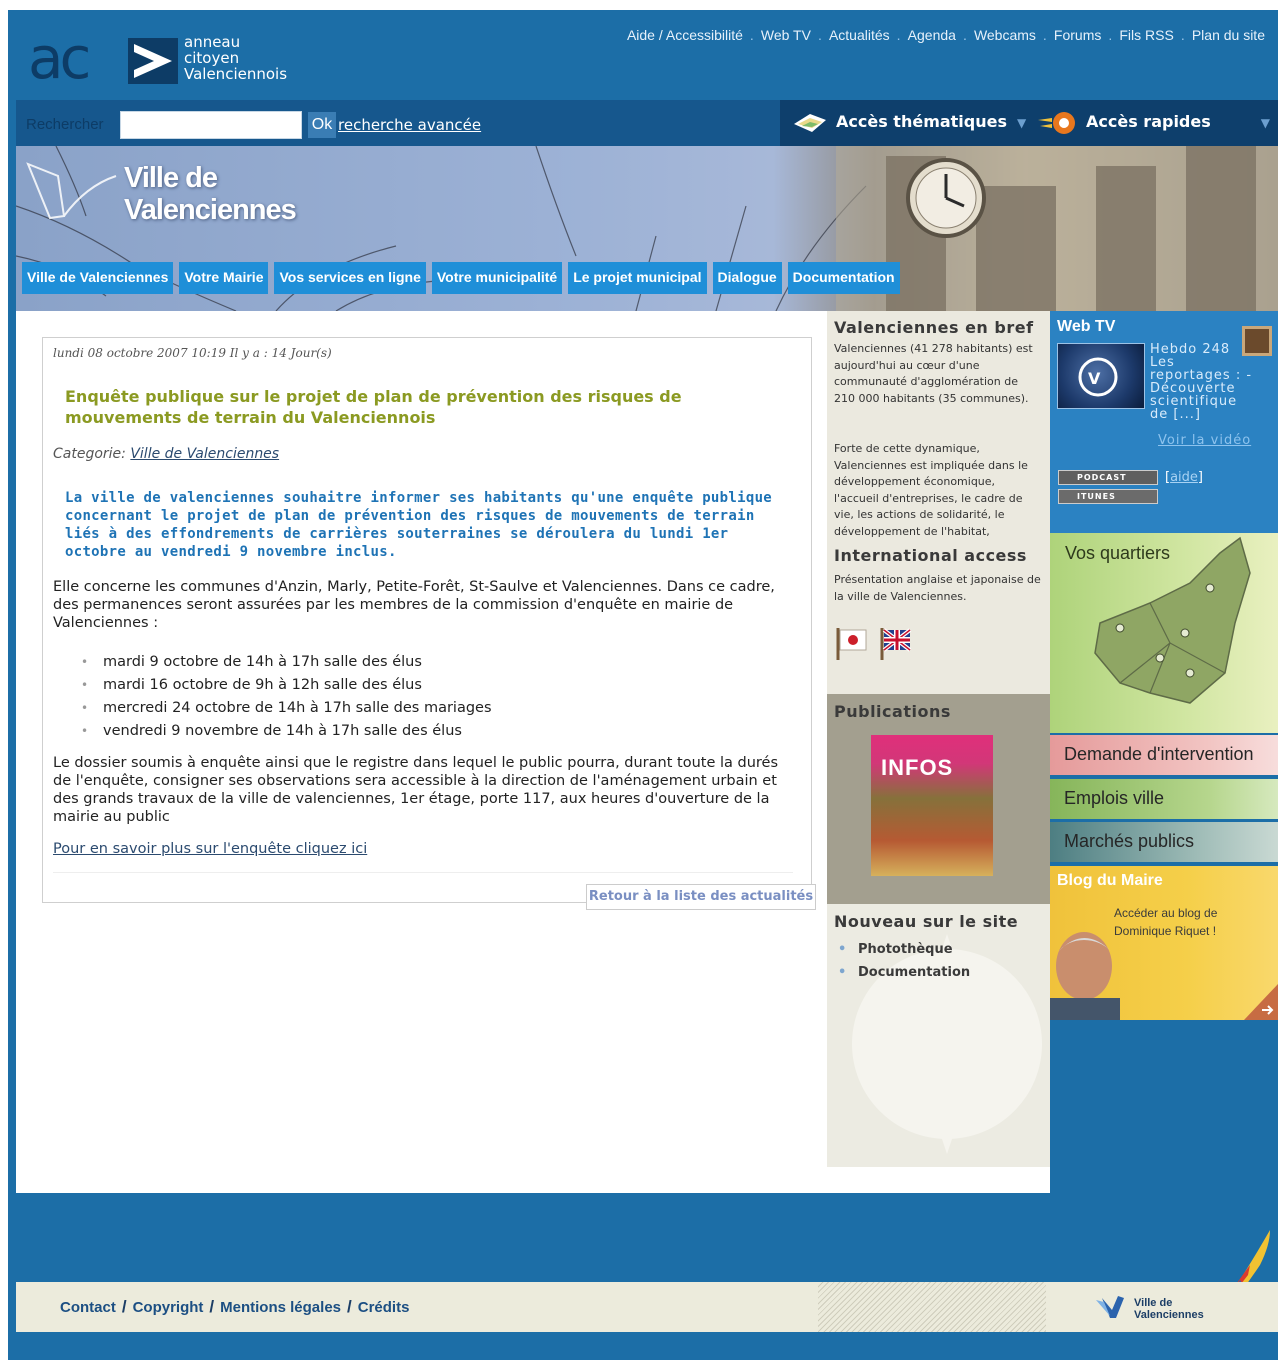  I want to click on search-input, so click(211, 125).